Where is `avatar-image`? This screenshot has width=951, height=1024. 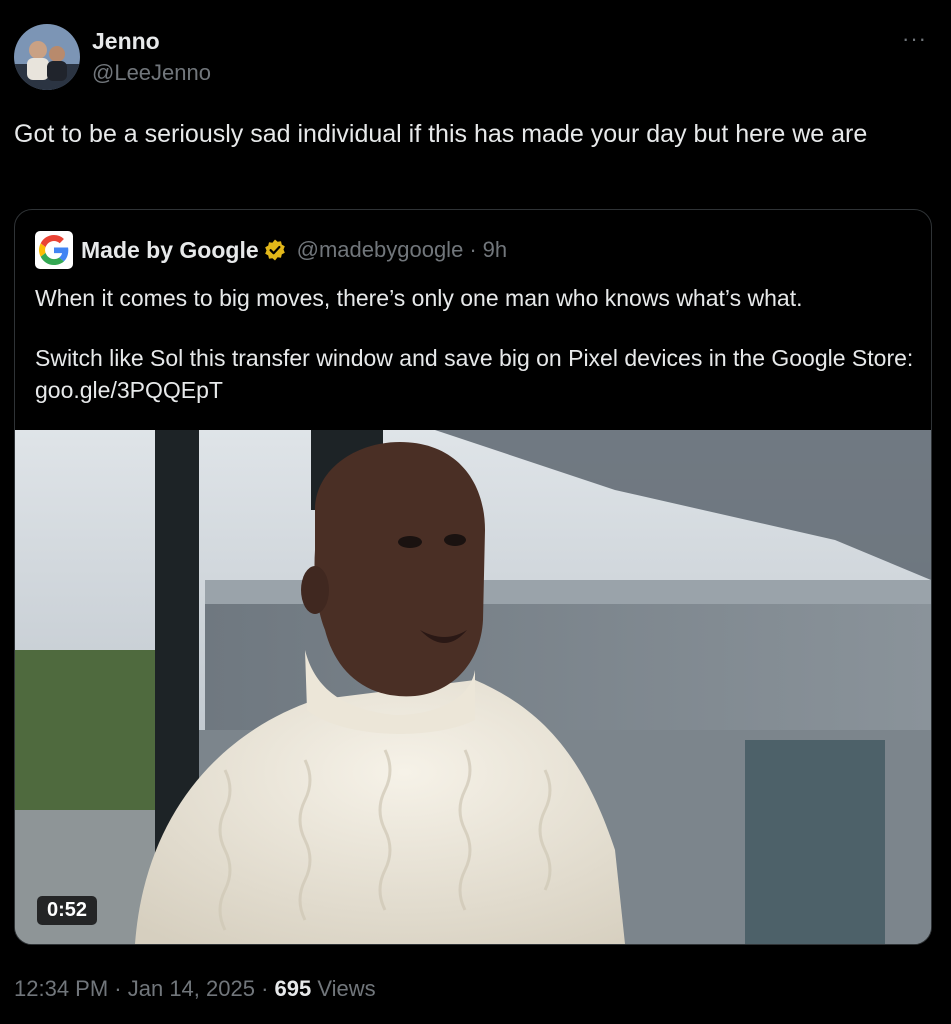 avatar-image is located at coordinates (47, 57).